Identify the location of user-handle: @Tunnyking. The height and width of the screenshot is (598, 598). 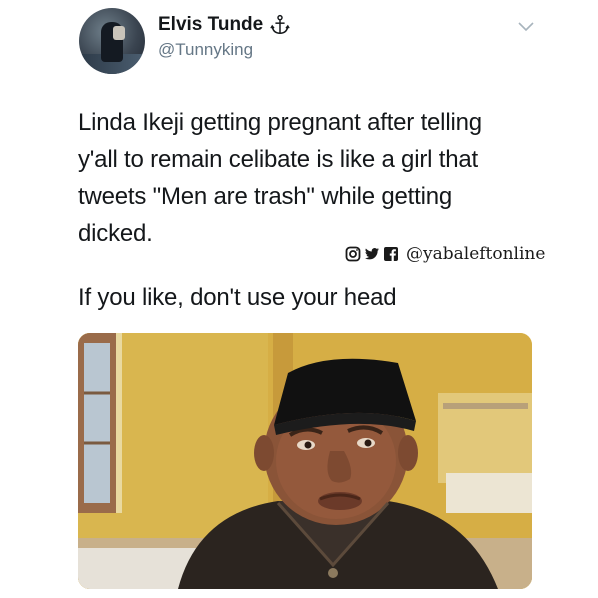
(205, 50).